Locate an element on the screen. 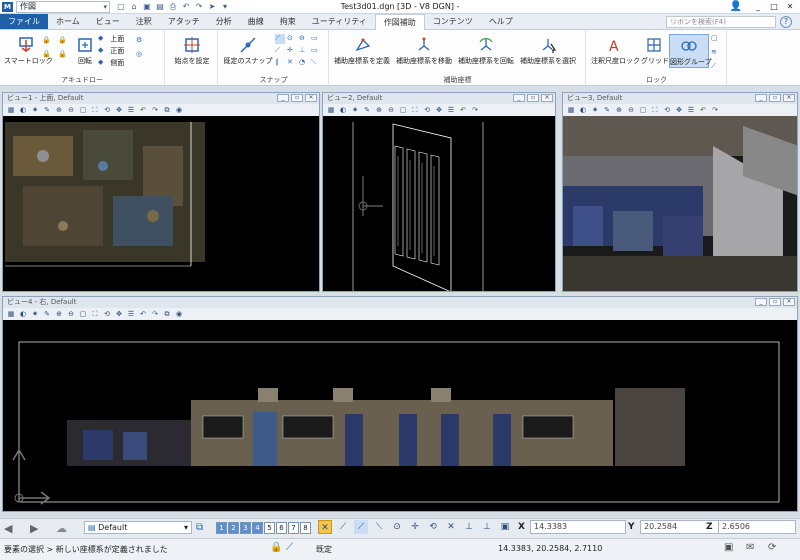 The image size is (800, 560). lock-option-1: ▢ is located at coordinates (716, 39).